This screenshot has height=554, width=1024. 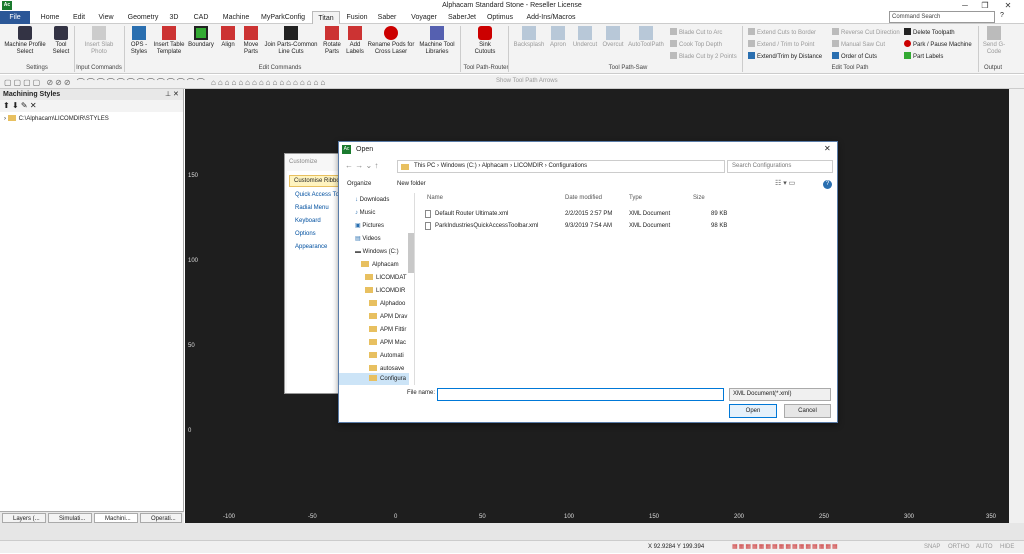 What do you see at coordinates (782, 32) in the screenshot?
I see `extend-cuts-border-button: Extend Cuts to Border` at bounding box center [782, 32].